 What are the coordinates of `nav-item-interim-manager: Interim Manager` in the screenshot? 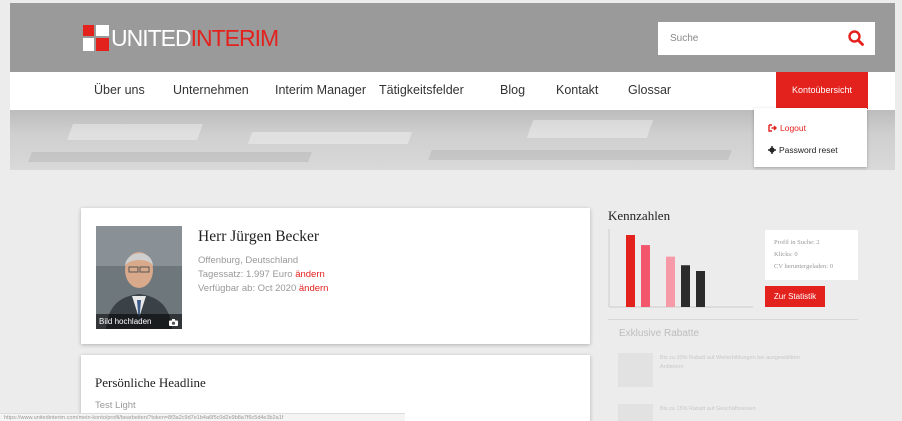 It's located at (320, 90).